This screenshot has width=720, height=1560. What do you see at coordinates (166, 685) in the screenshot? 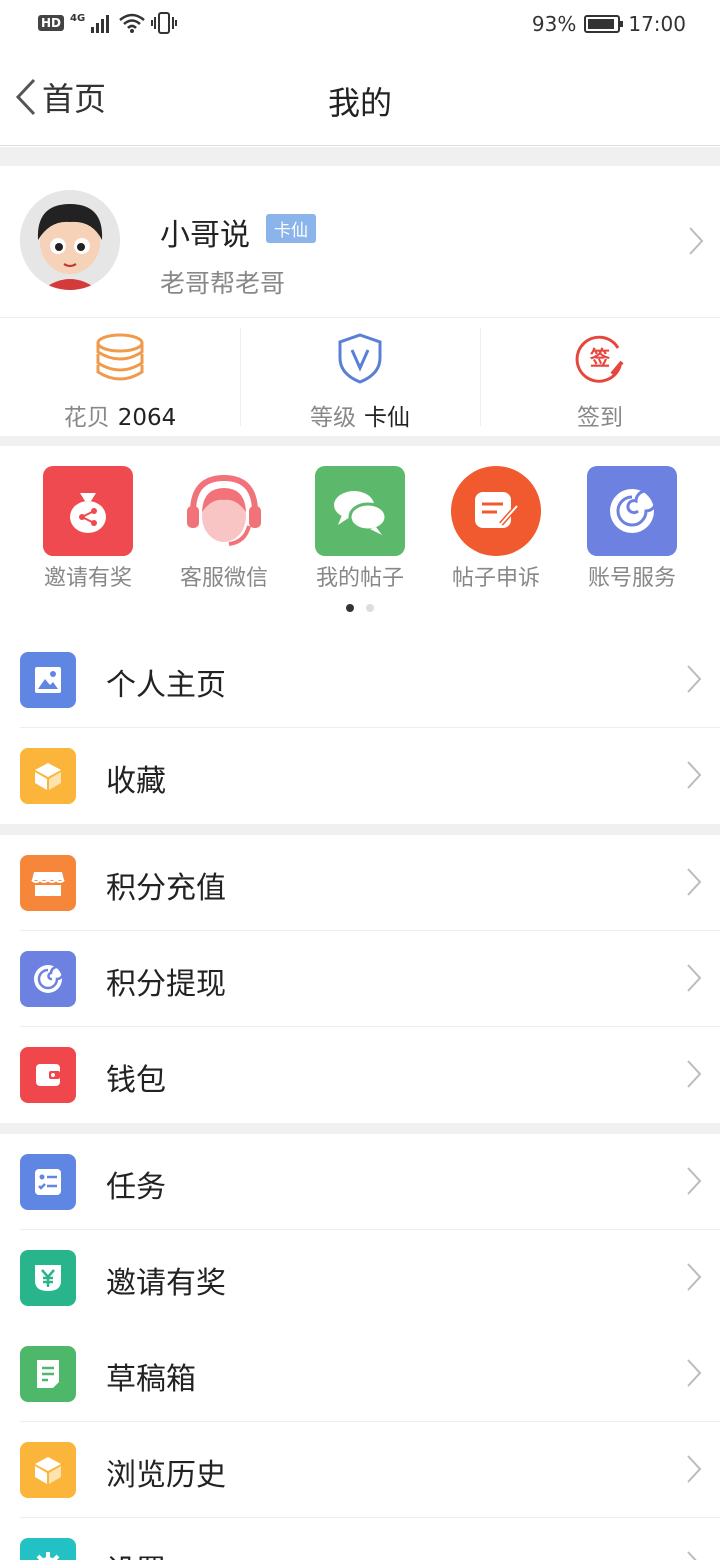
I see `menu-label: 个人主页` at bounding box center [166, 685].